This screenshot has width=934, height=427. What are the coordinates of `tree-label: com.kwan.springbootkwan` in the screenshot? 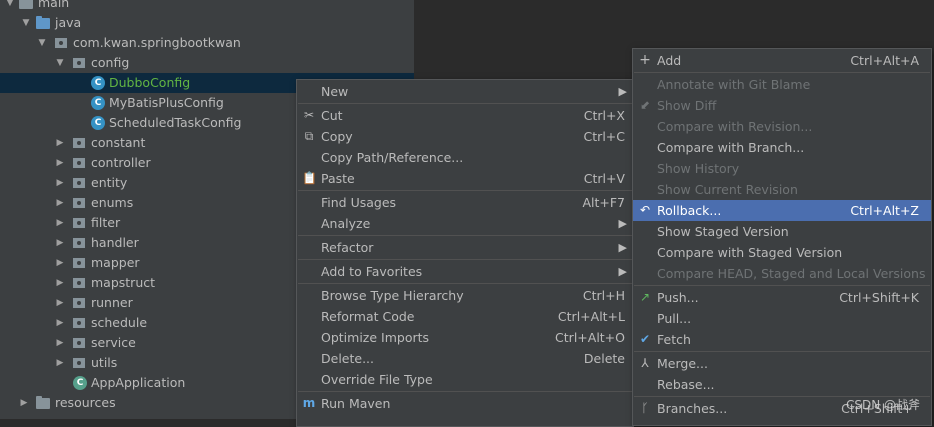 It's located at (157, 42).